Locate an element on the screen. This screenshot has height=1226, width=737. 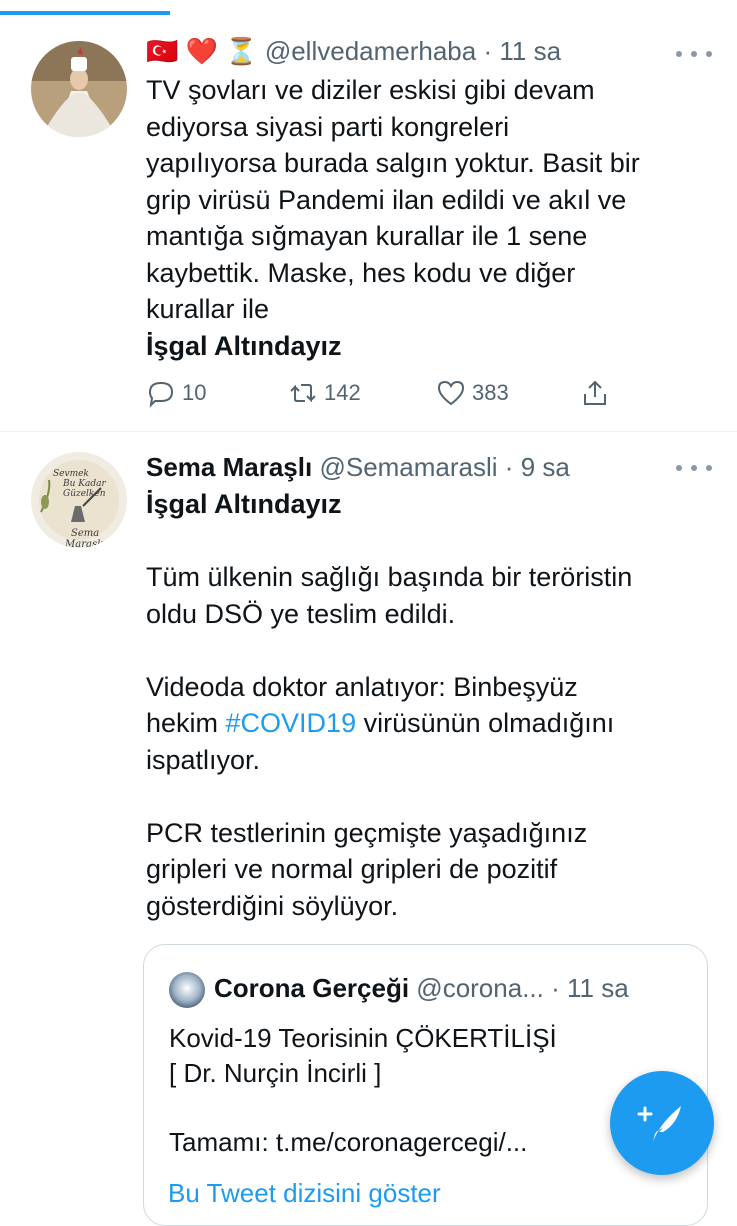
compose-tweet-button is located at coordinates (662, 1123).